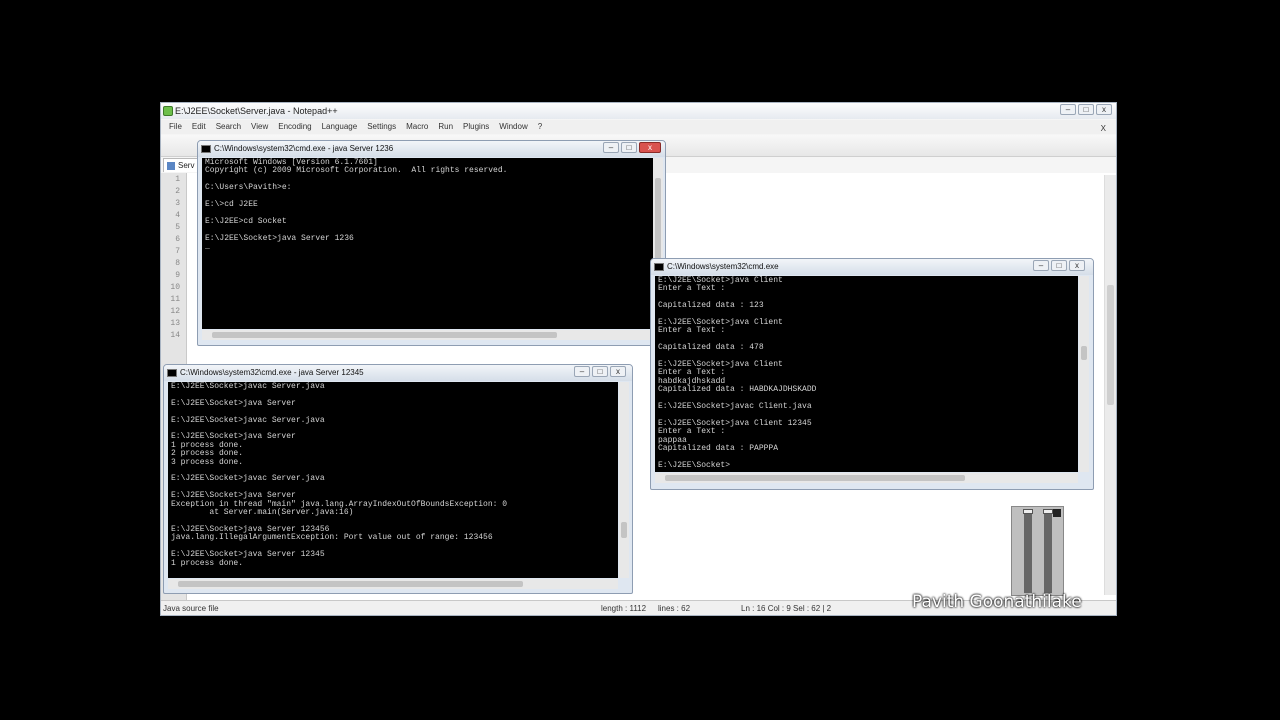  What do you see at coordinates (1104, 109) in the screenshot?
I see `notepad-close-button: x` at bounding box center [1104, 109].